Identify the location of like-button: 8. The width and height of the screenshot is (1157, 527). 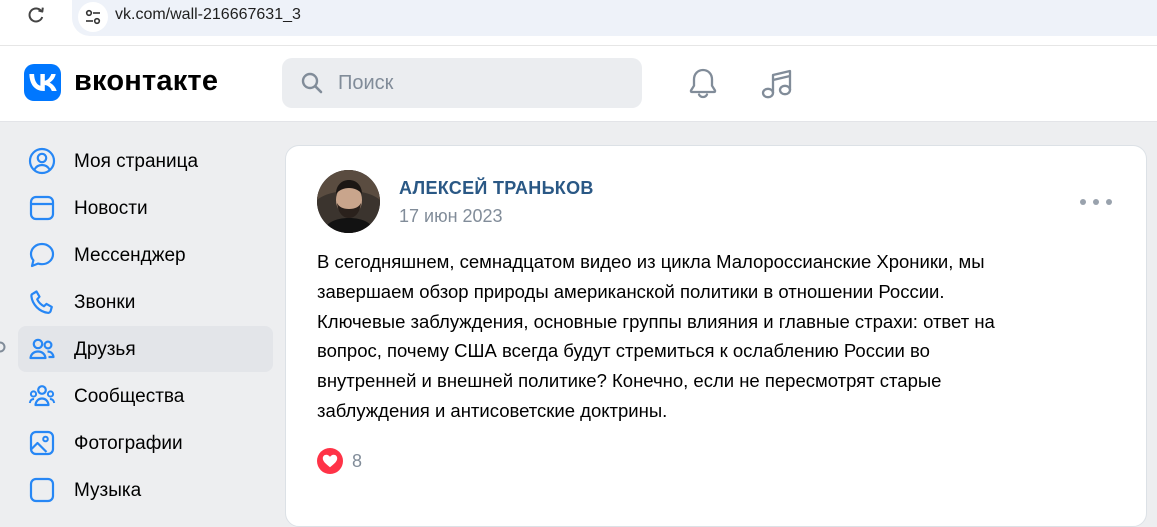
(347, 461).